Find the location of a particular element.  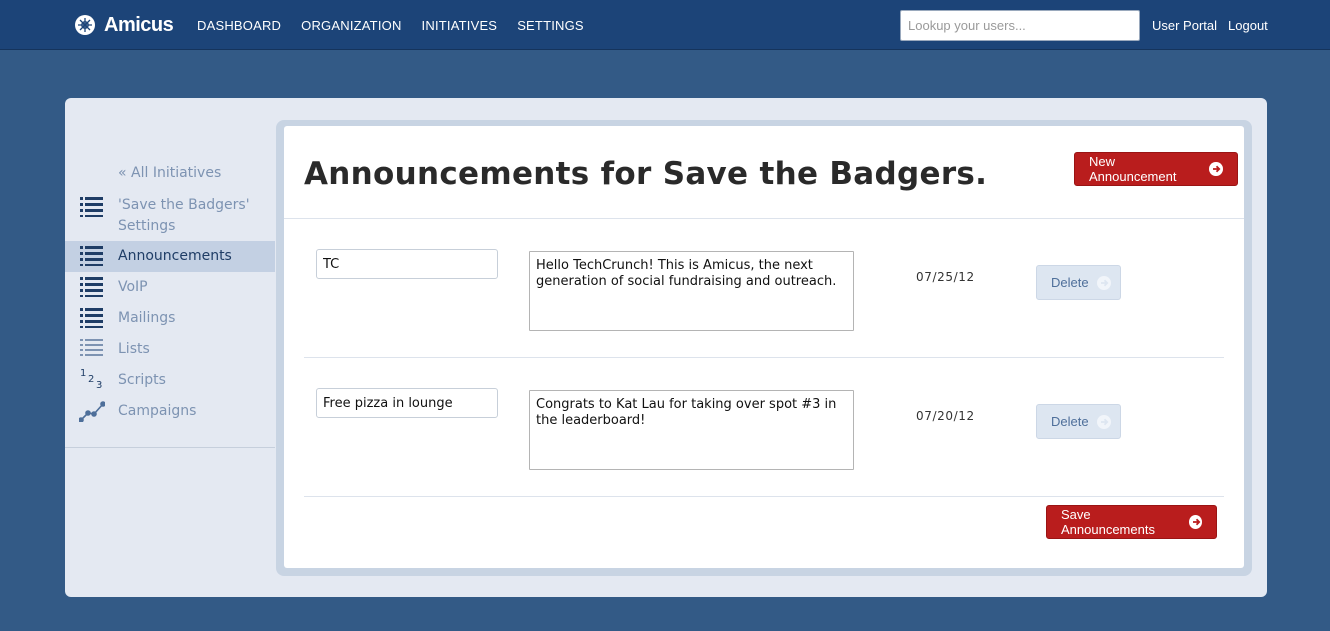

brand-logo: Amicus is located at coordinates (124, 25).